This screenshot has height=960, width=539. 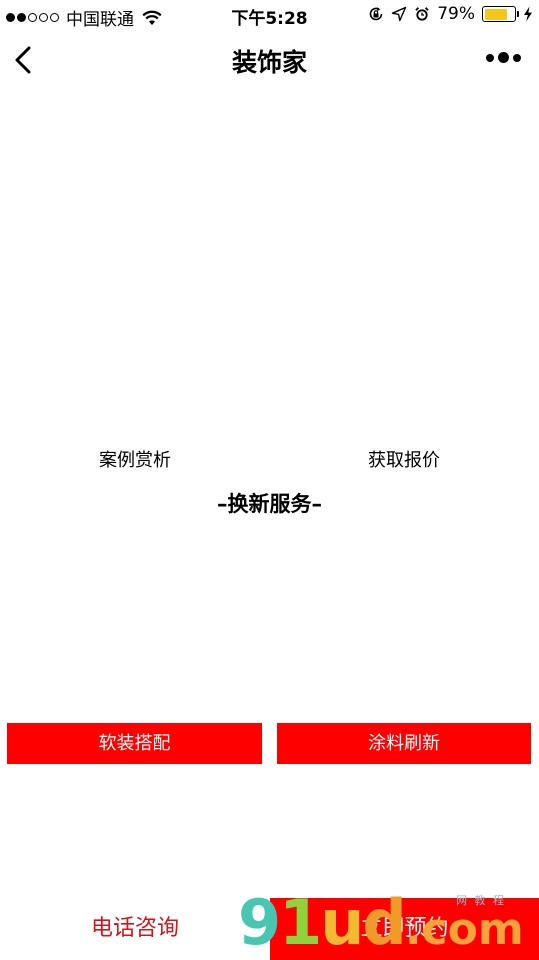 I want to click on case-gallery-link: 案例赏析, so click(x=135, y=459).